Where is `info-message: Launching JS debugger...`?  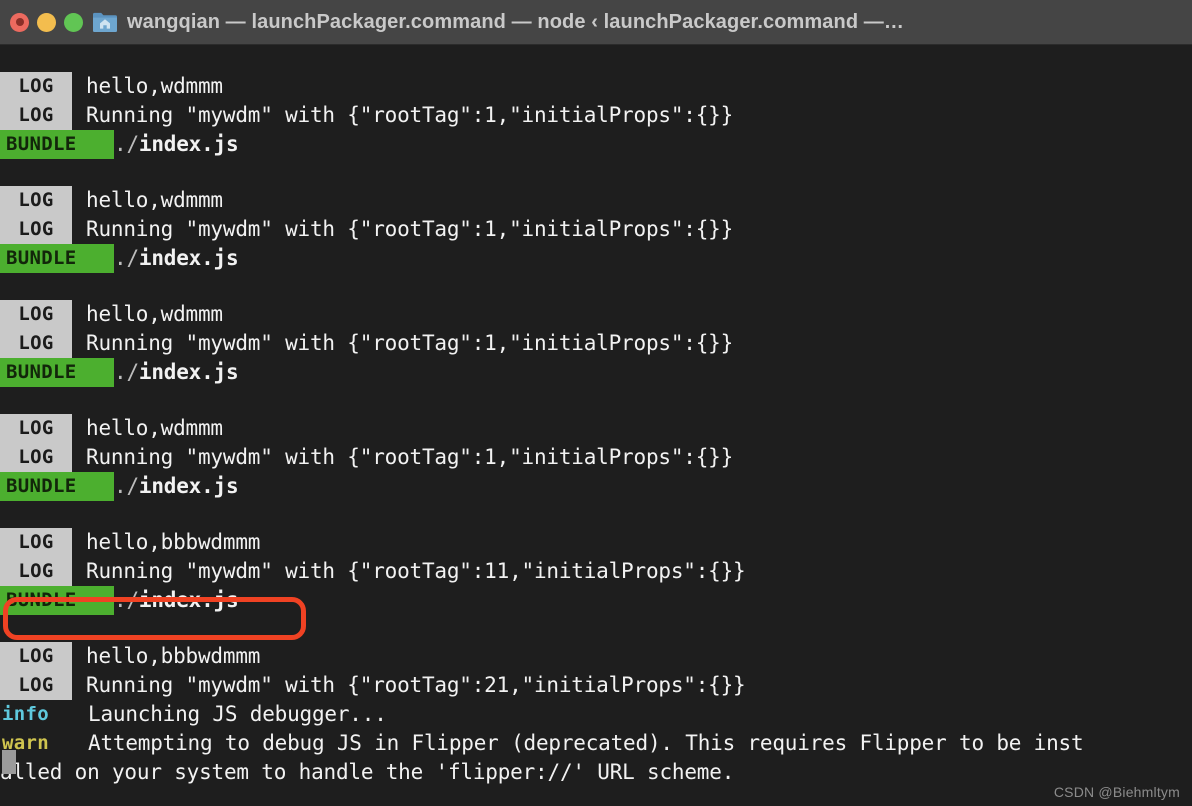
info-message: Launching JS debugger... is located at coordinates (237, 714).